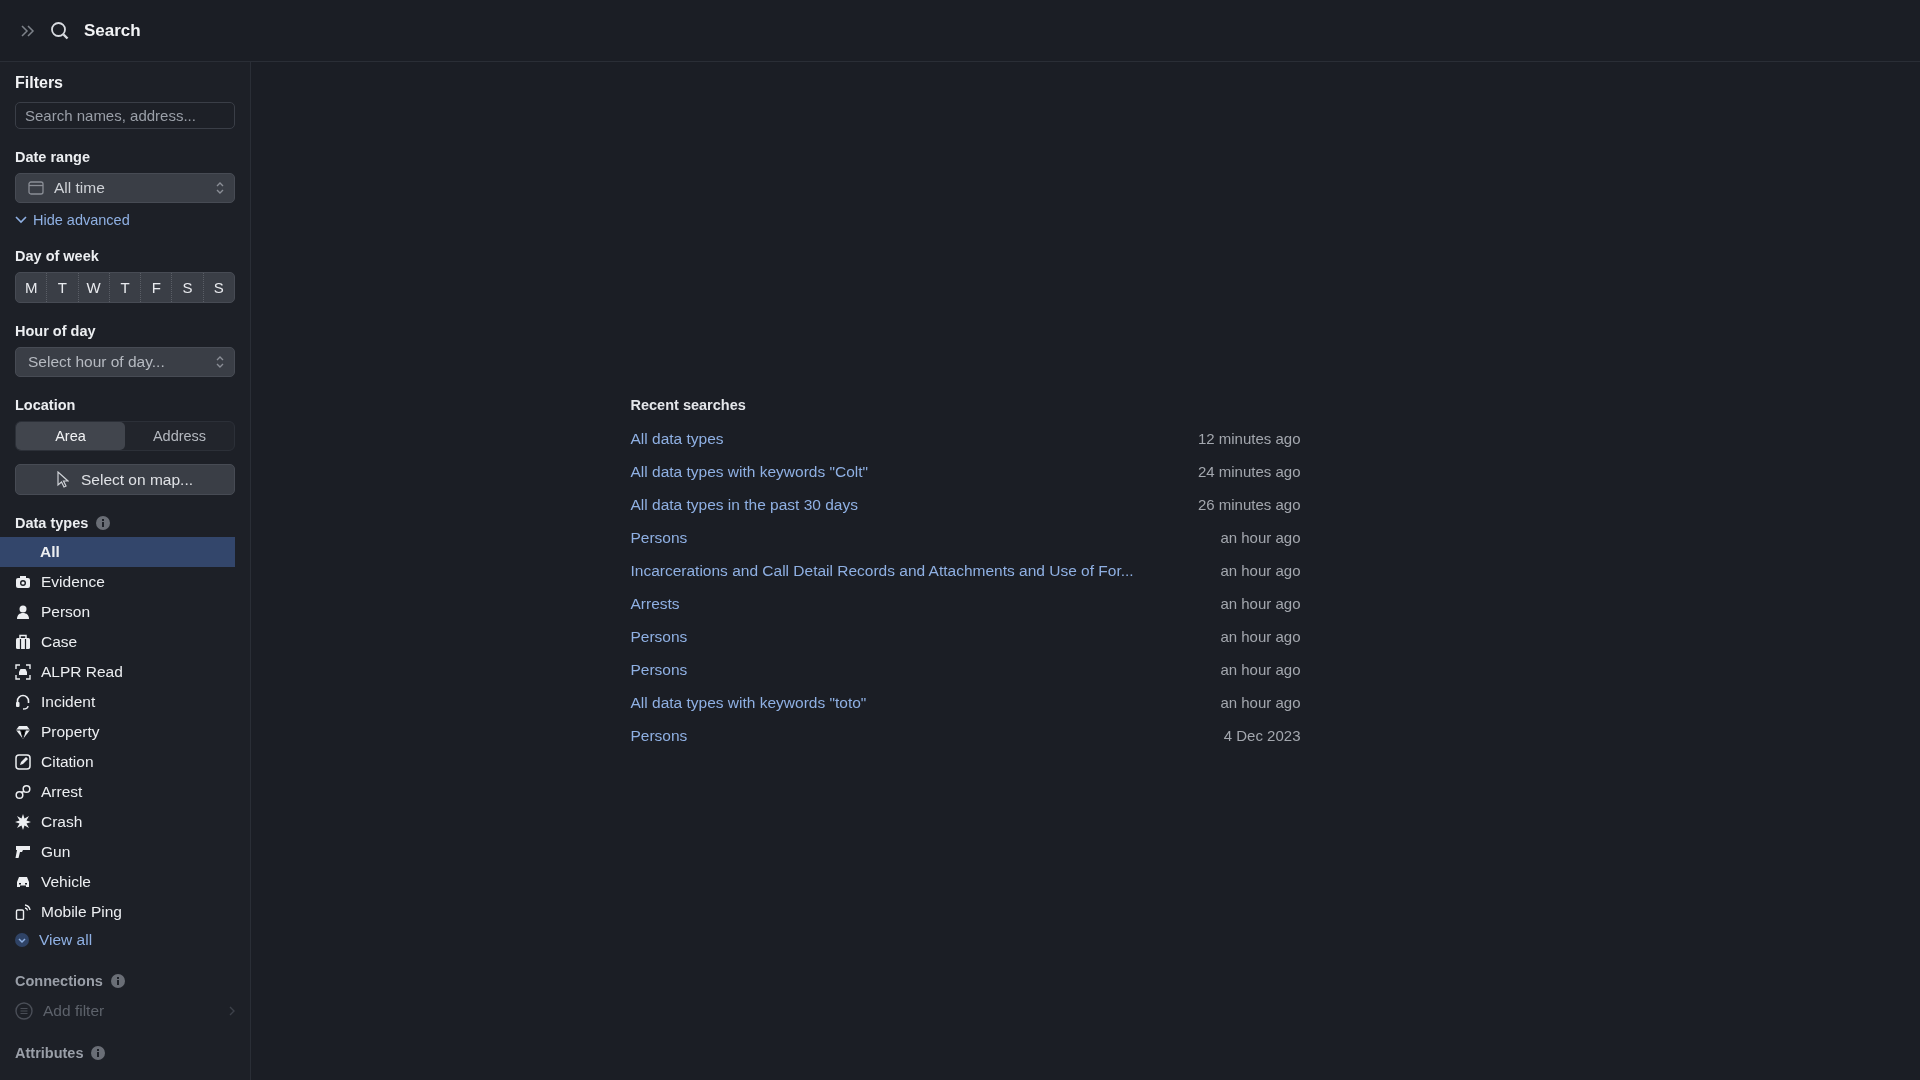  What do you see at coordinates (688, 405) in the screenshot?
I see `section-title: Recent searches` at bounding box center [688, 405].